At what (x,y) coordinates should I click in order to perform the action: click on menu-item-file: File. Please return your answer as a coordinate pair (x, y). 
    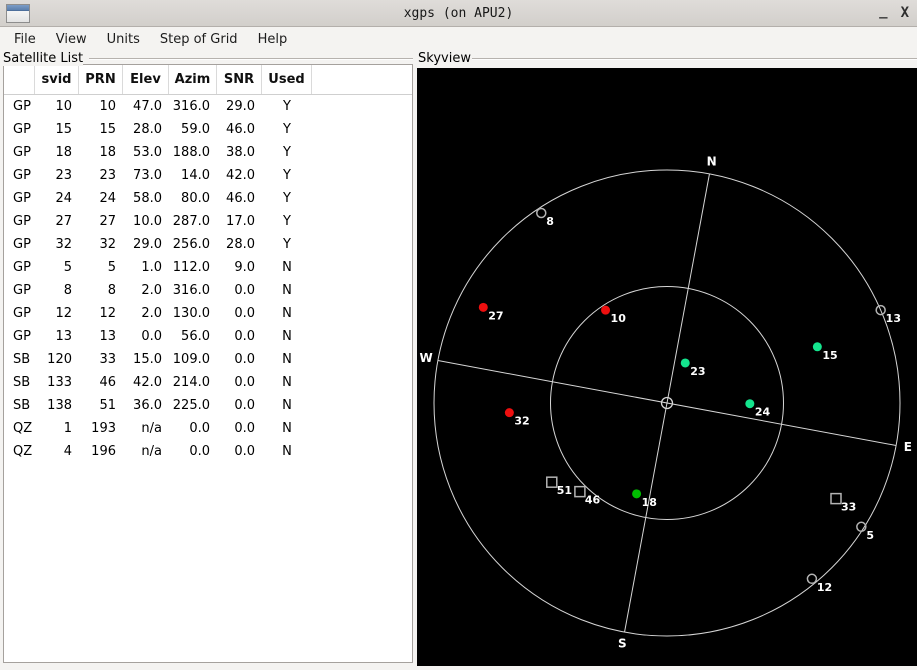
    Looking at the image, I should click on (25, 39).